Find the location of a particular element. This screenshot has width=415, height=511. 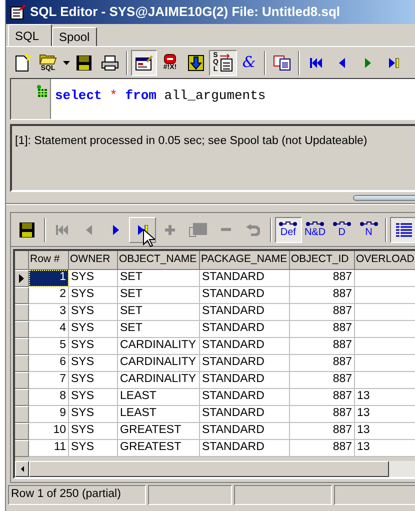

next-icon is located at coordinates (116, 229).